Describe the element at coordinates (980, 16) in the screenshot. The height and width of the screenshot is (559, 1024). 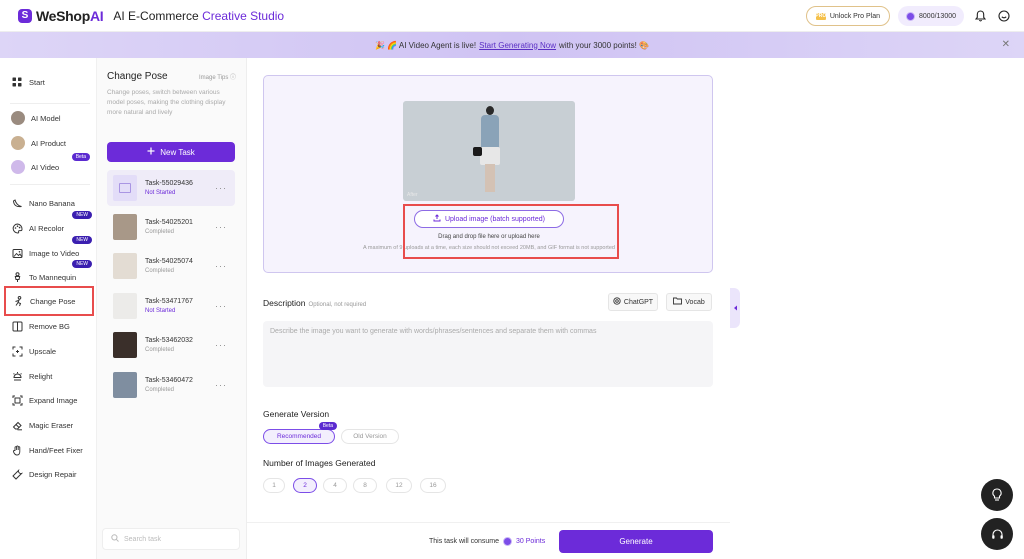
I see `bell-icon` at that location.